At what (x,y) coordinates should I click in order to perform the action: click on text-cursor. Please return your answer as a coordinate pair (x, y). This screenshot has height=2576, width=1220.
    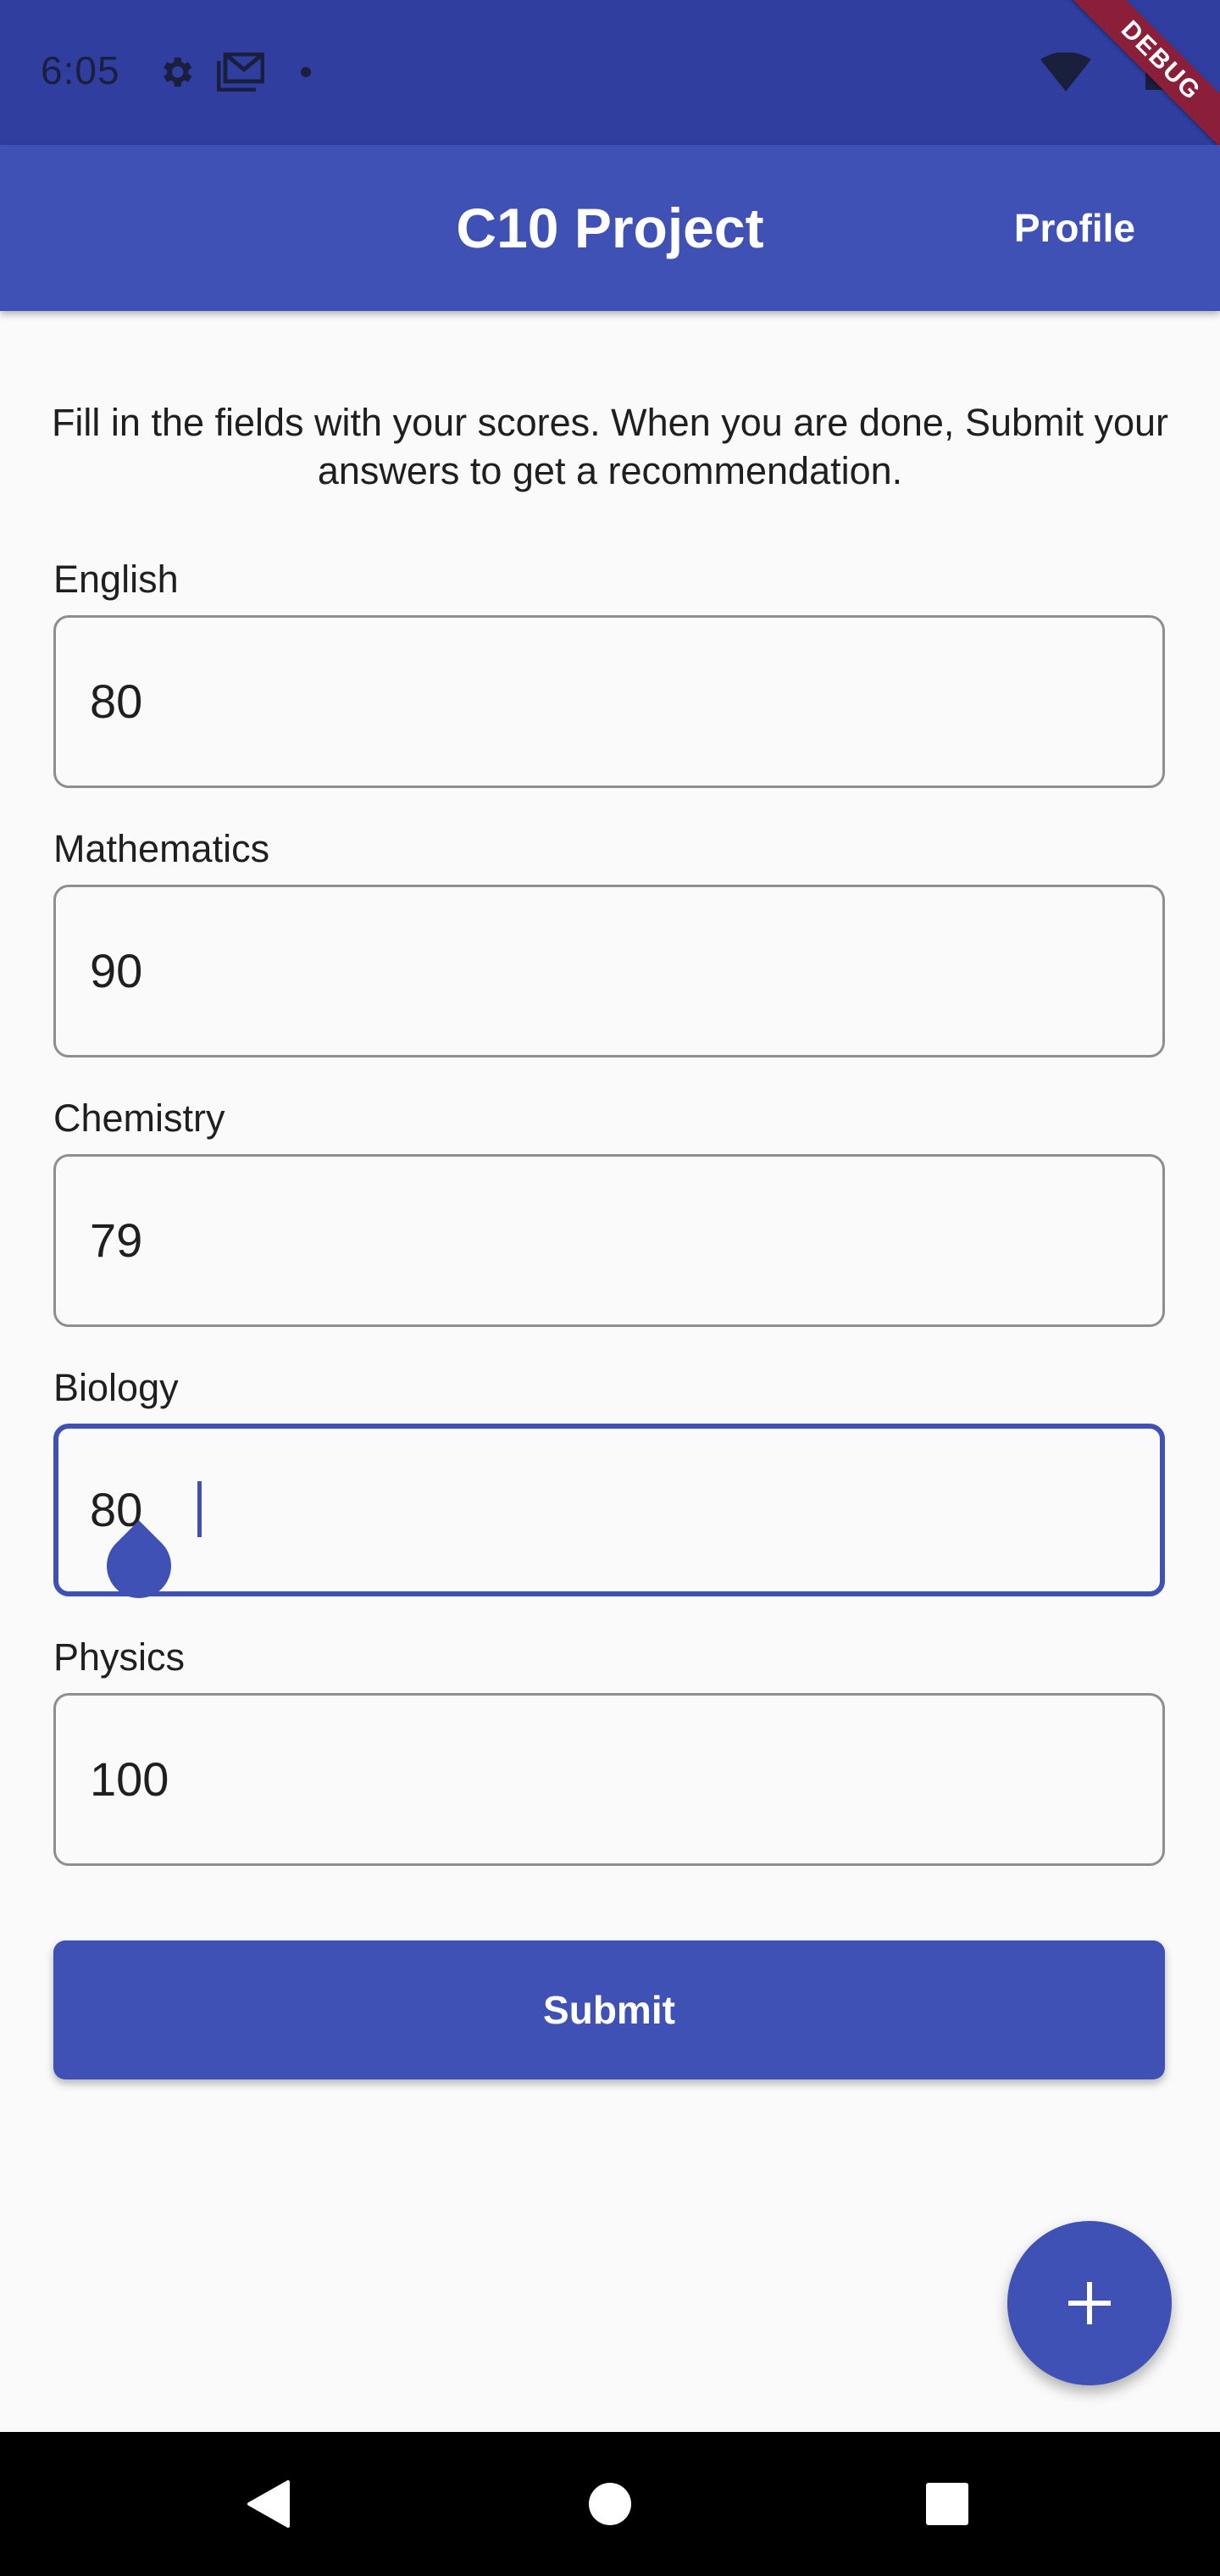
    Looking at the image, I should click on (199, 1509).